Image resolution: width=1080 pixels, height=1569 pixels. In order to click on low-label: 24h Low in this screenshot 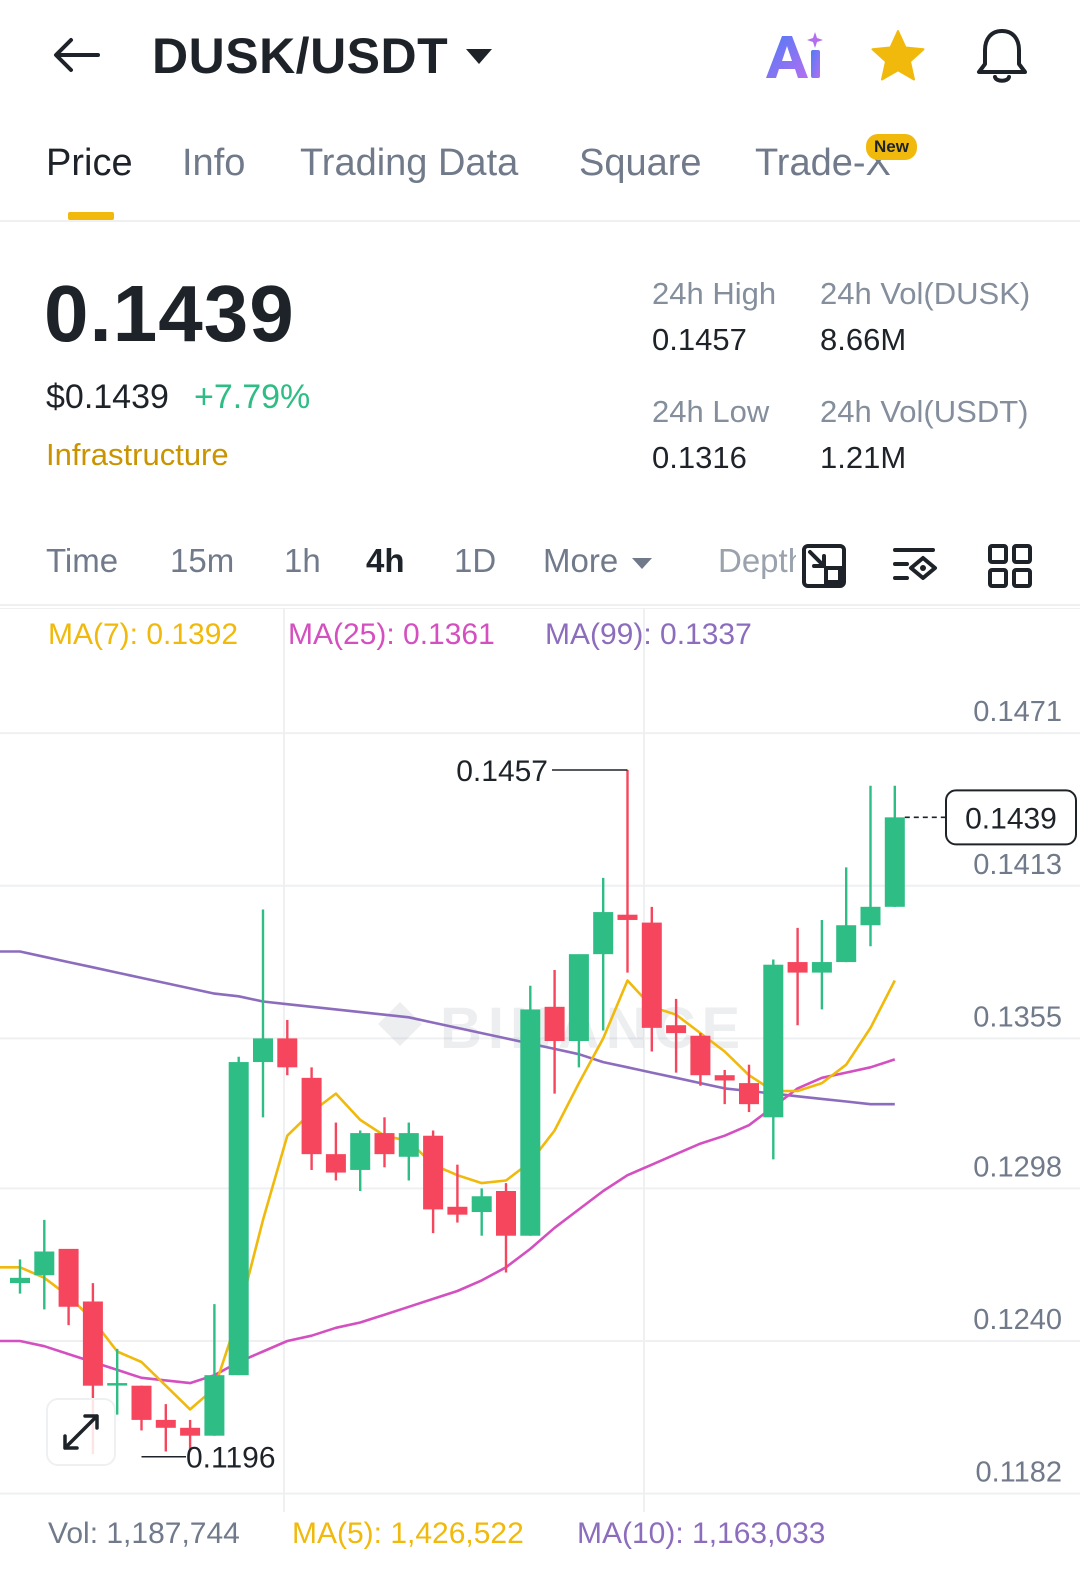, I will do `click(711, 411)`.